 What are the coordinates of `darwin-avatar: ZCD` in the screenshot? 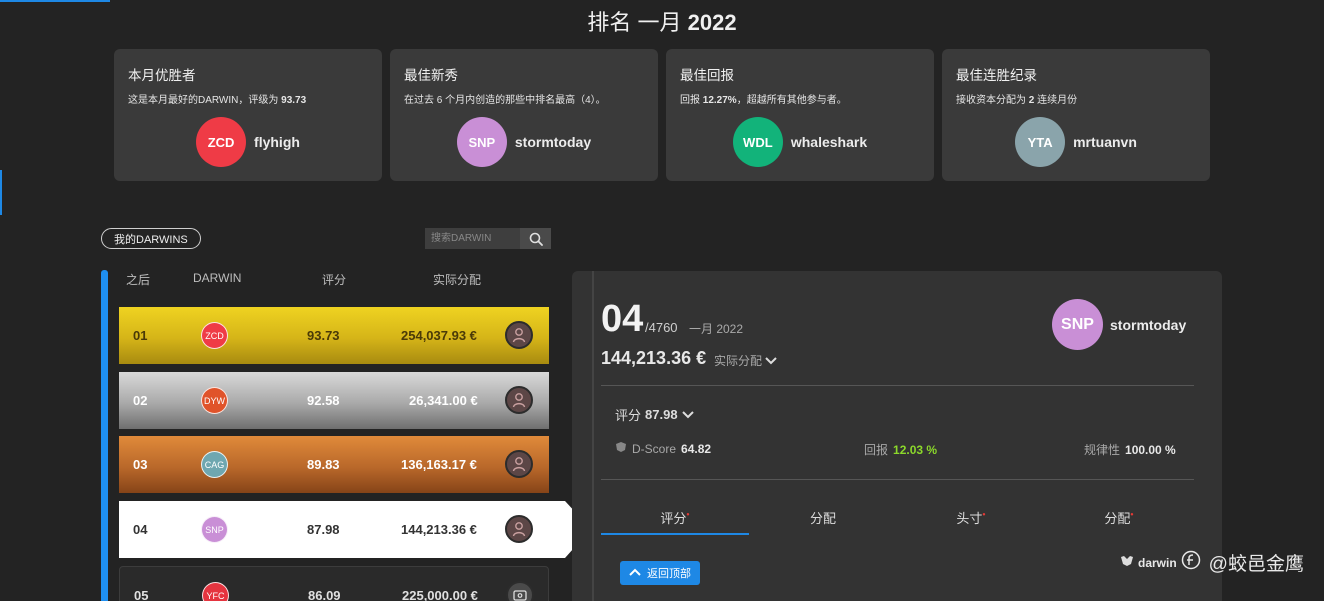 It's located at (214, 335).